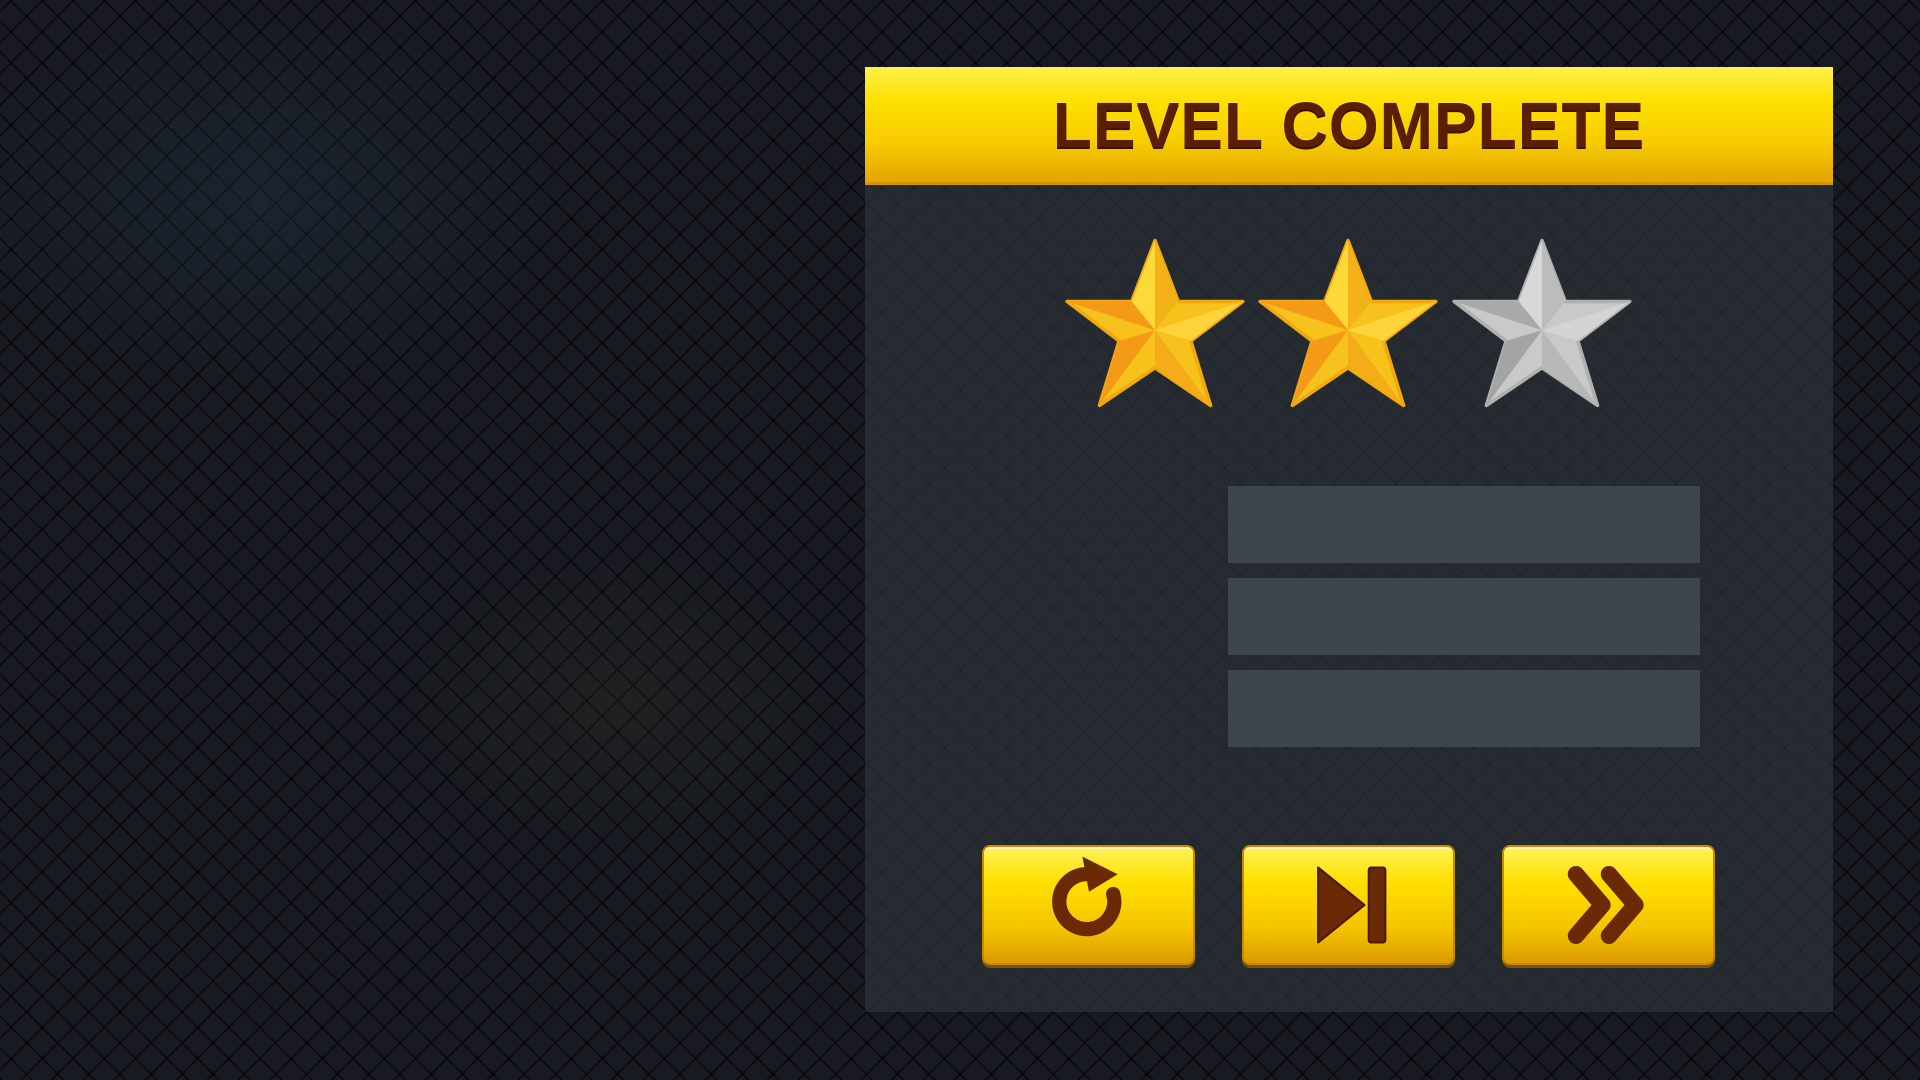 This screenshot has width=1920, height=1080. I want to click on star-3-icon, so click(1542, 323).